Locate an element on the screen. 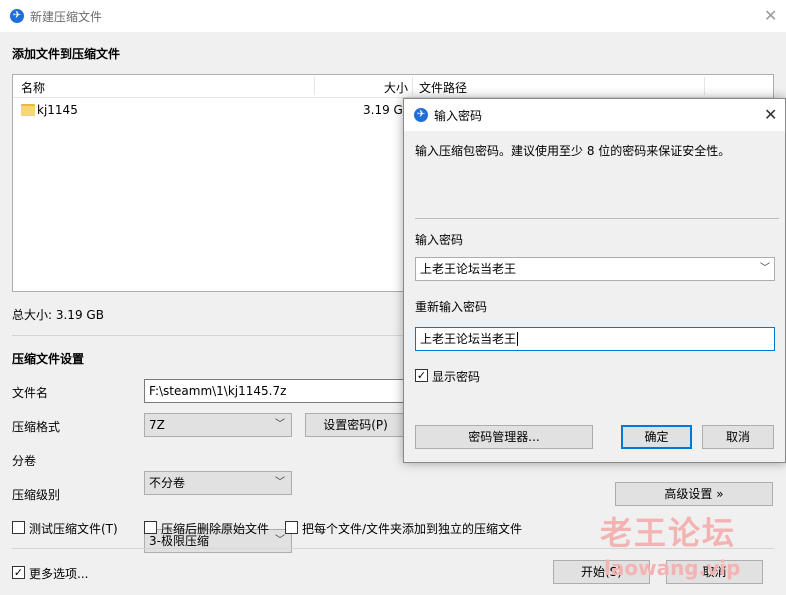 The width and height of the screenshot is (786, 595). confirm-password-input: 上老王论坛当老王 is located at coordinates (595, 339).